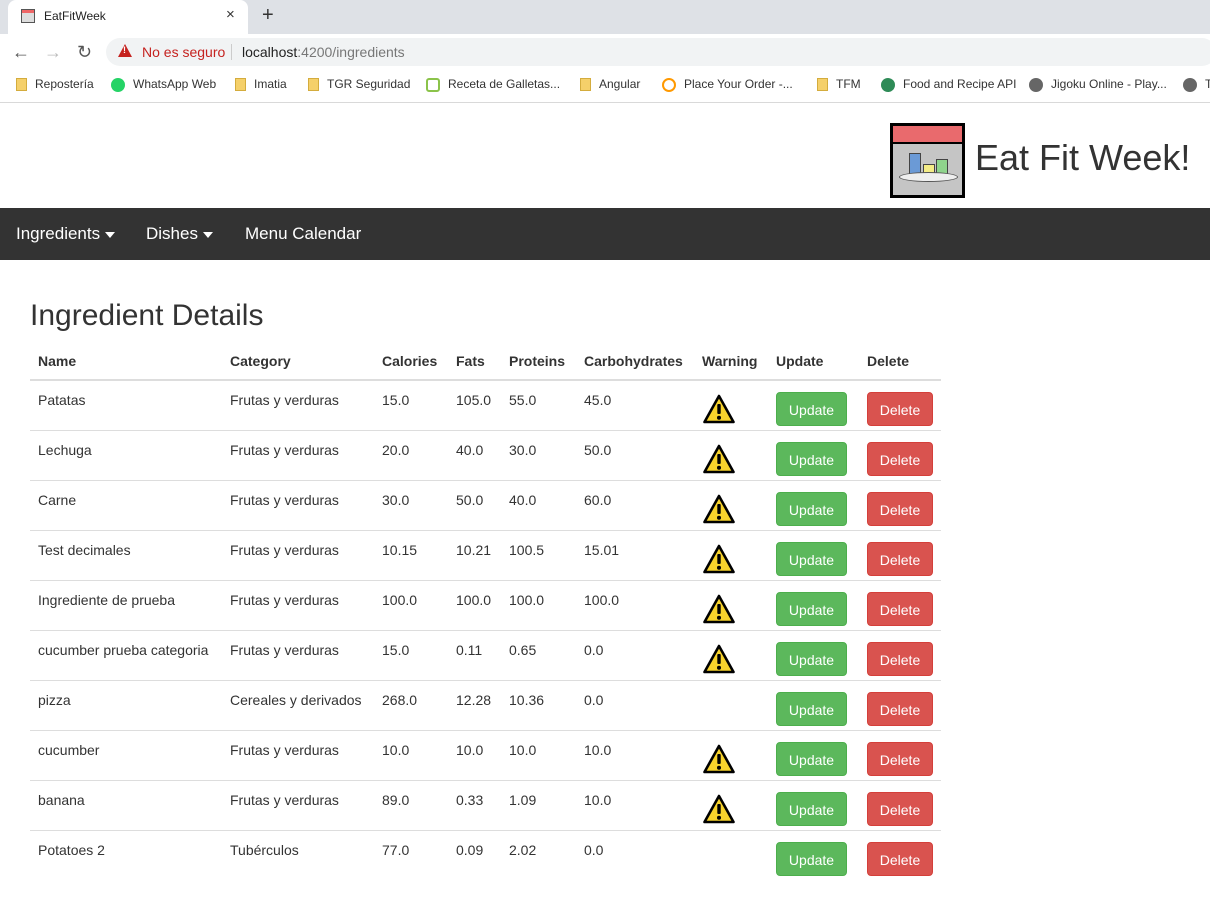 The width and height of the screenshot is (1210, 901). I want to click on new-tab-button: +, so click(268, 15).